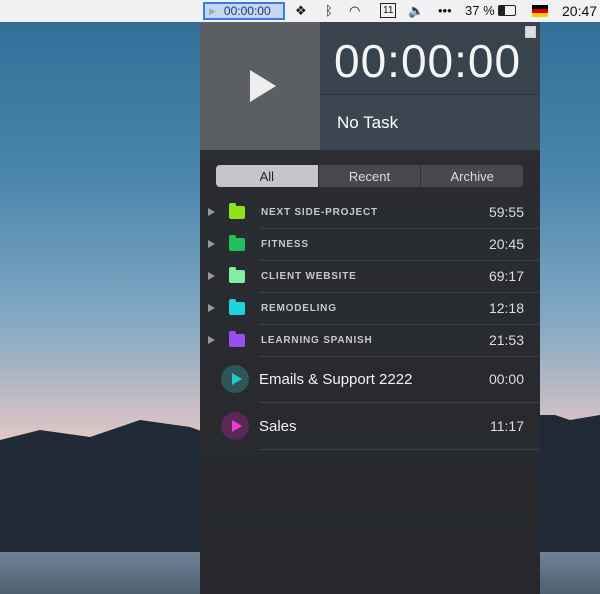 The image size is (600, 594). I want to click on project-name: CLIENT WEBSITE, so click(309, 276).